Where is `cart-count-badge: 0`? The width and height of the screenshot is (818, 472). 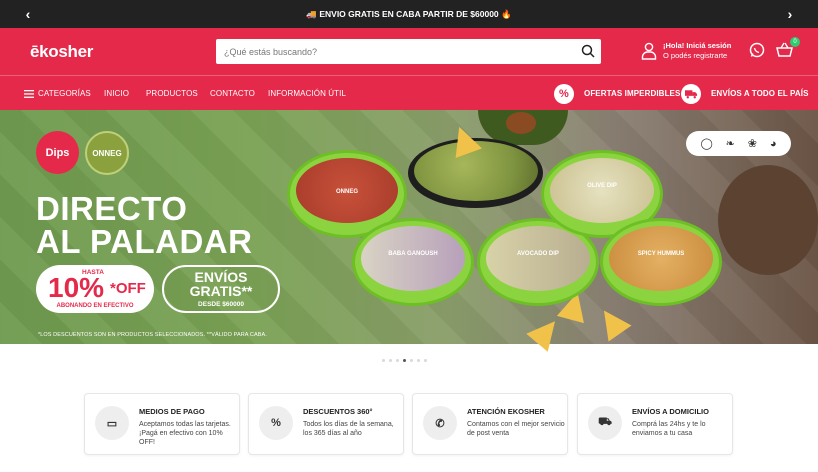
cart-count-badge: 0 is located at coordinates (795, 42).